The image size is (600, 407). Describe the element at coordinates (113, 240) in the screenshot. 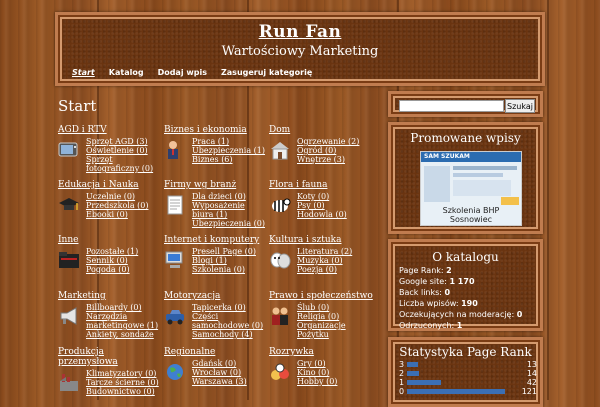

I see `category-title-link: Inne` at that location.